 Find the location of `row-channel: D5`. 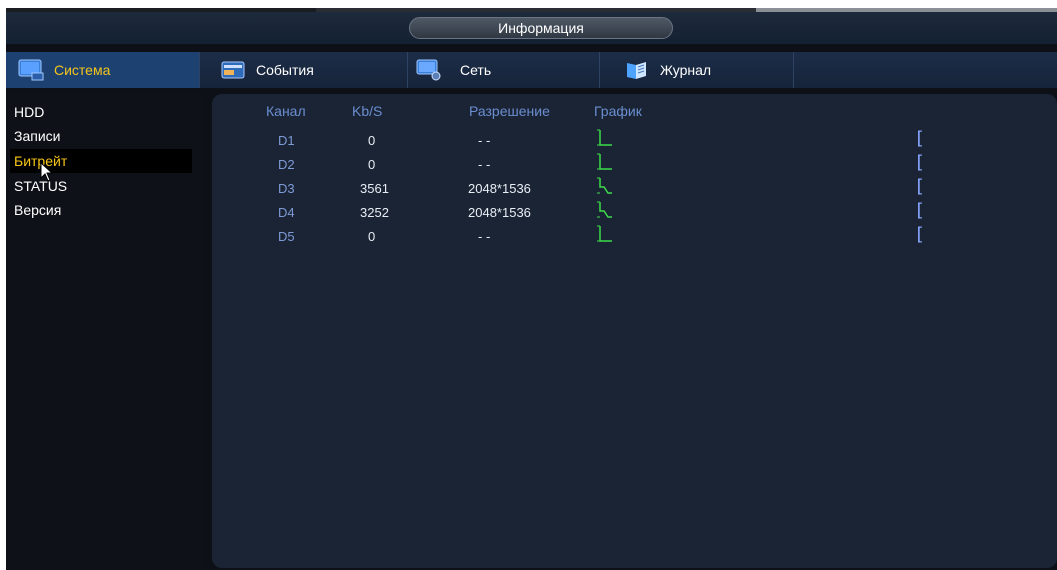

row-channel: D5 is located at coordinates (286, 236).